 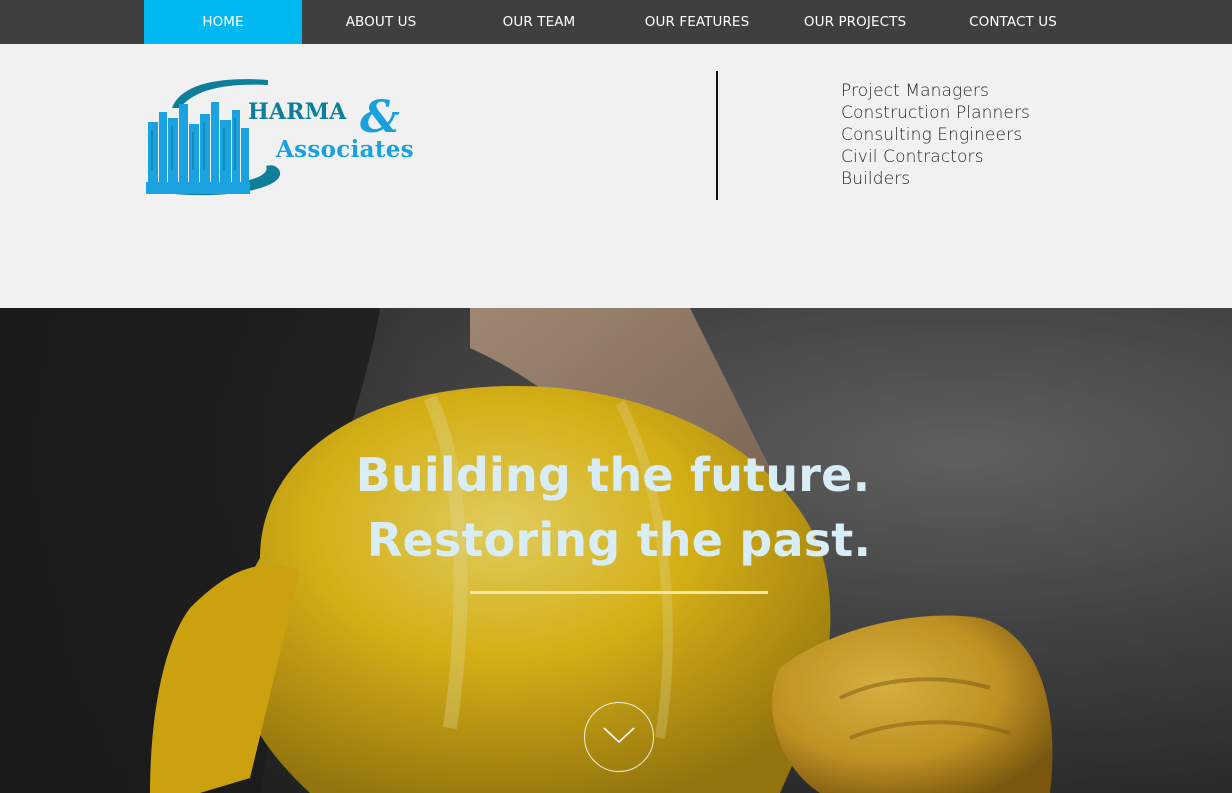 I want to click on header-divider, so click(x=717, y=135).